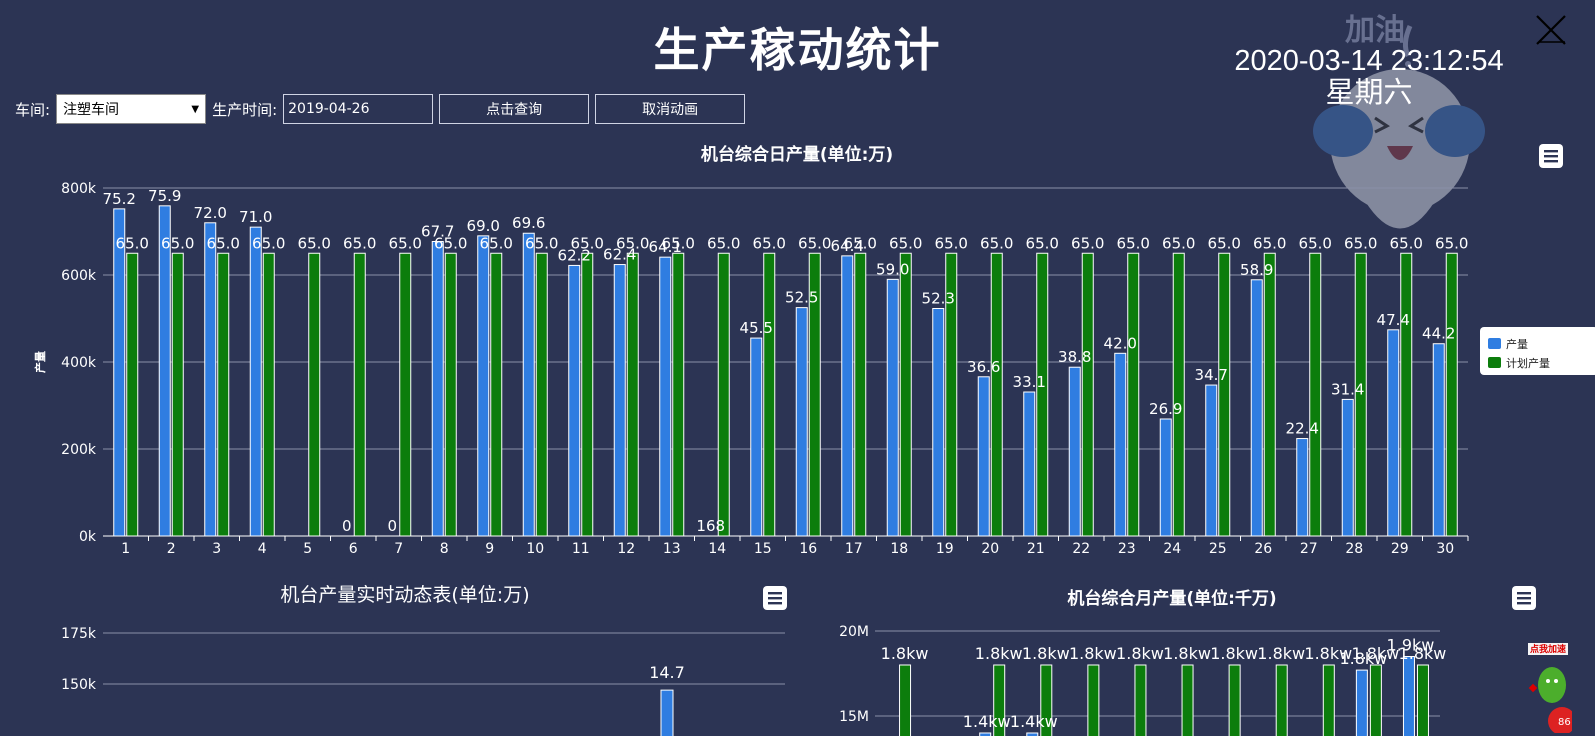  I want to click on y-tick-label: 400k, so click(79, 363).